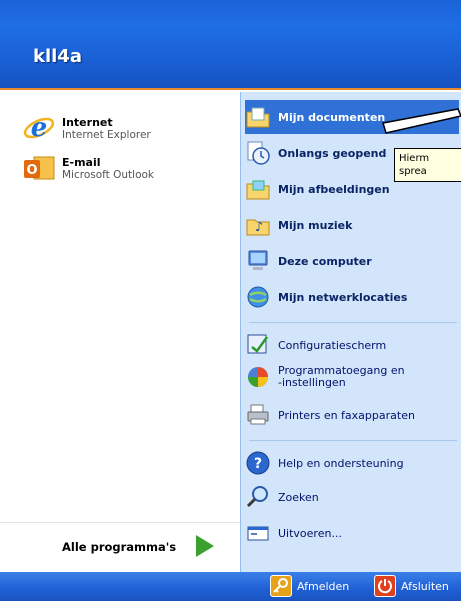 The width and height of the screenshot is (461, 601). Describe the element at coordinates (57, 56) in the screenshot. I see `user-name: kll4a` at that location.